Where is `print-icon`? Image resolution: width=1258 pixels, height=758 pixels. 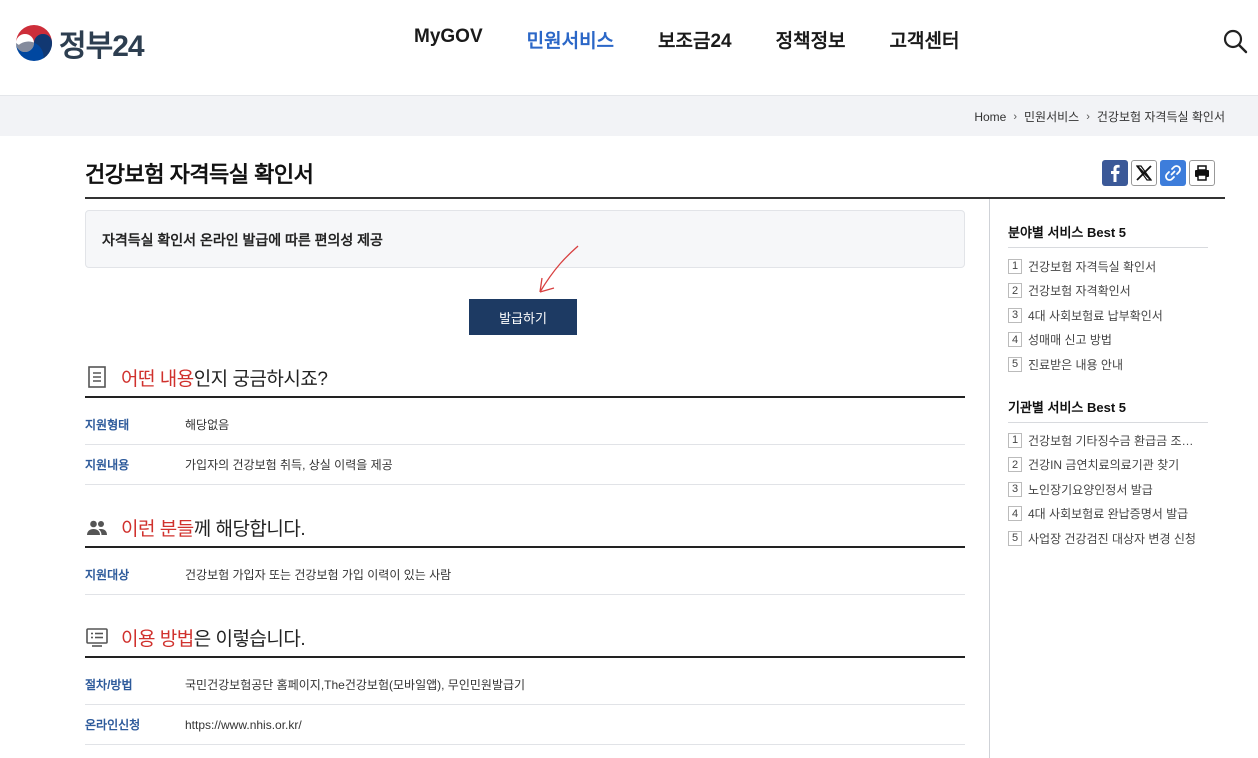 print-icon is located at coordinates (1202, 173).